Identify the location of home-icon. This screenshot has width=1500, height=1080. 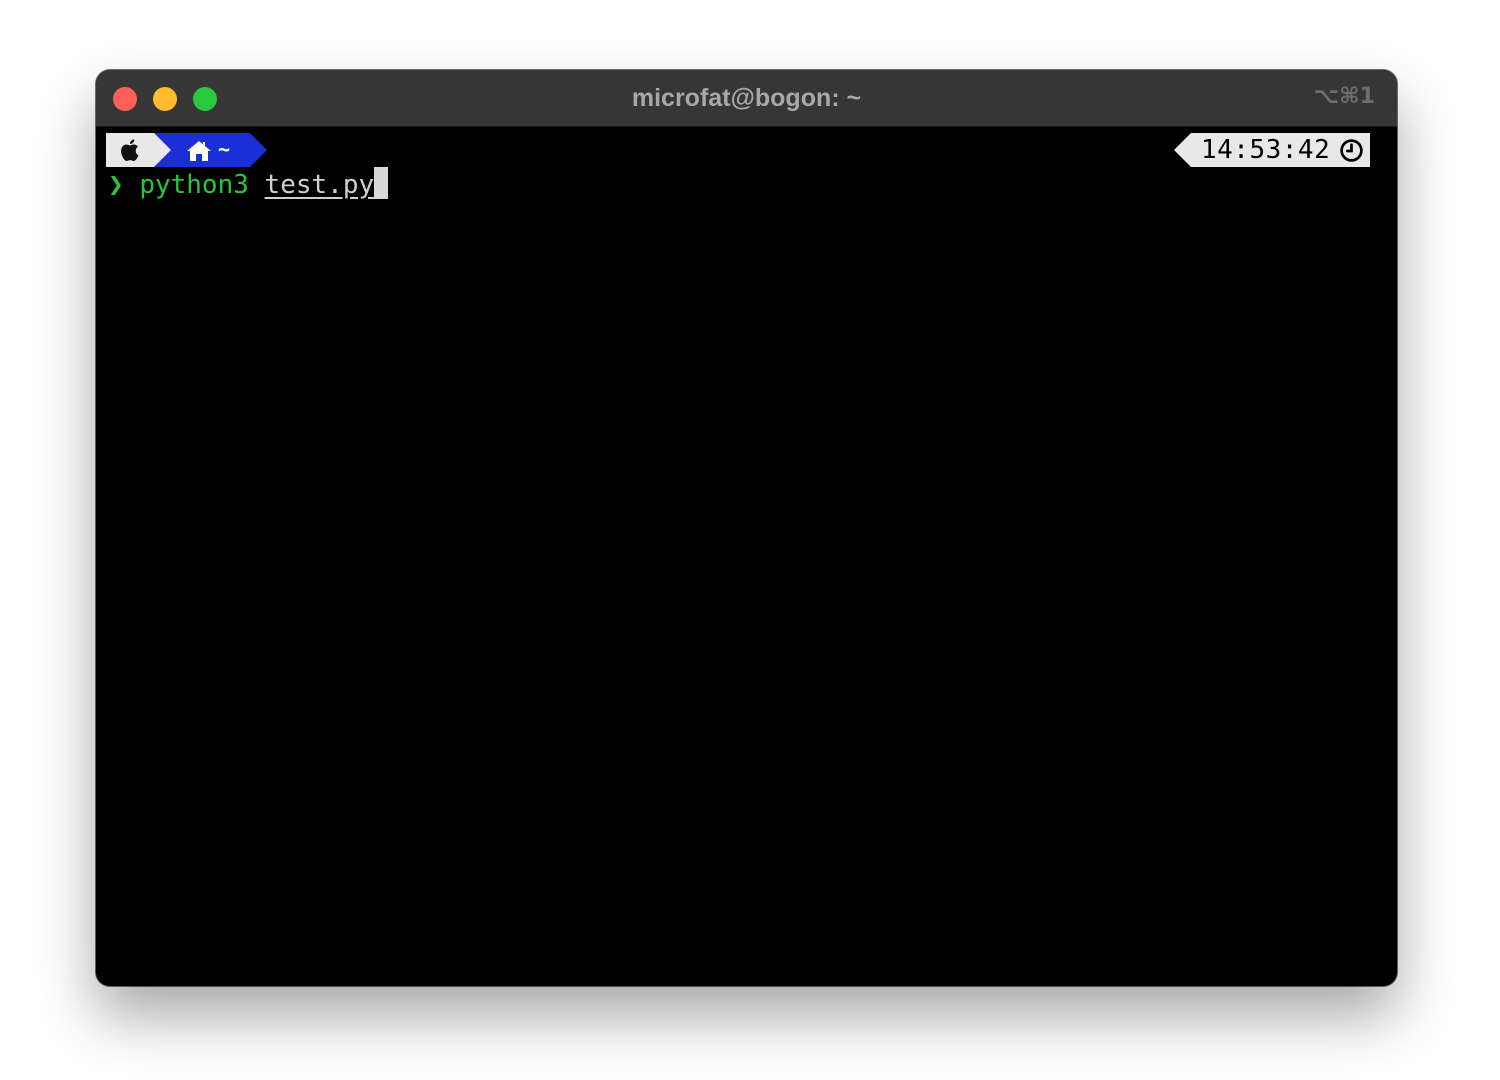
(199, 151).